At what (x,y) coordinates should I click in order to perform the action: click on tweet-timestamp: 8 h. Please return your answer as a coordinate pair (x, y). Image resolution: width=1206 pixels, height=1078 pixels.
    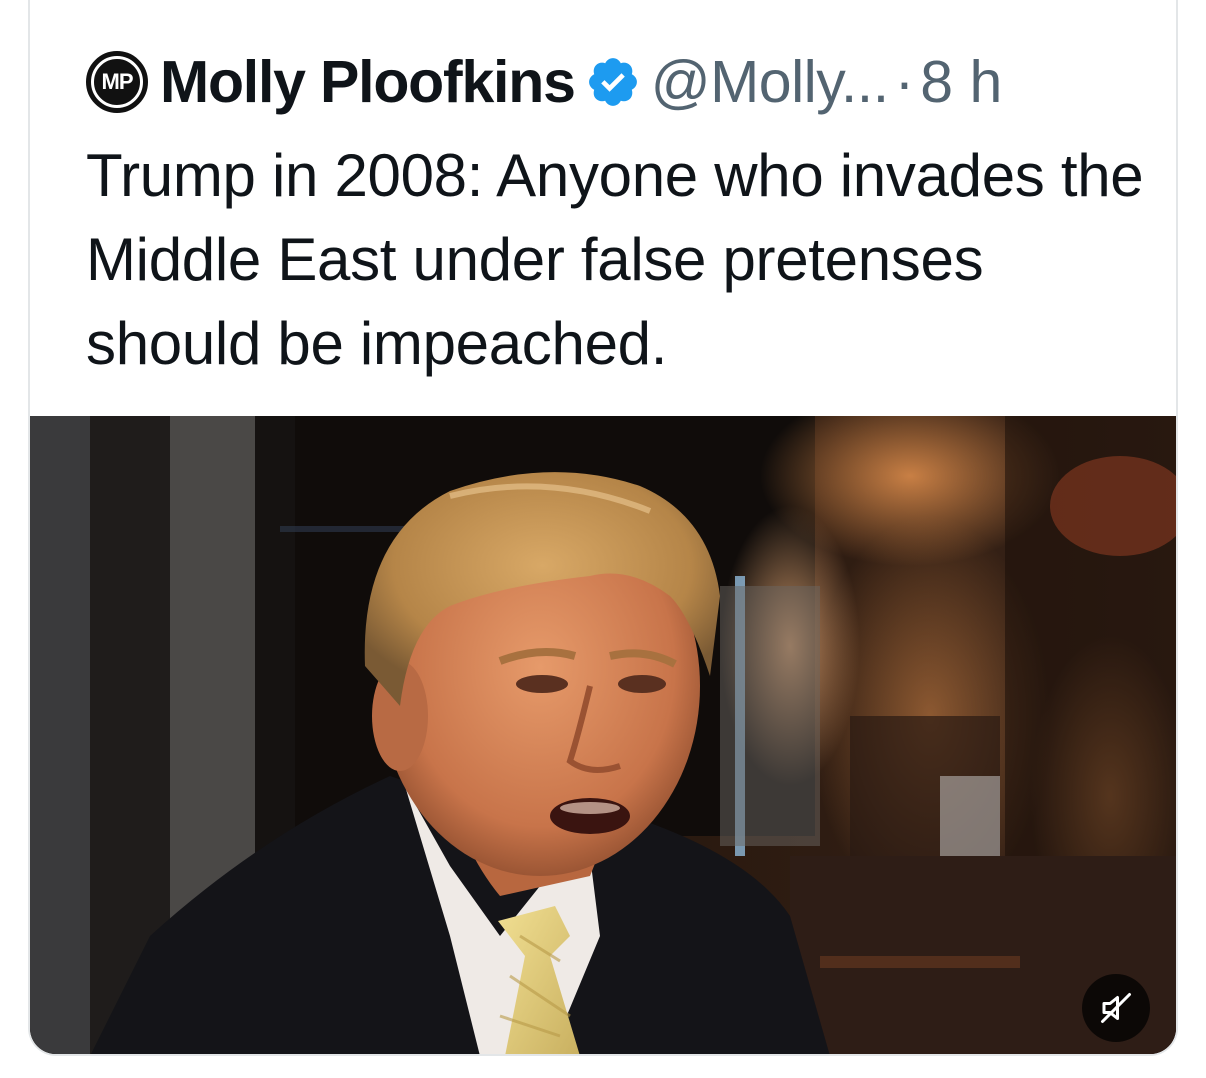
    Looking at the image, I should click on (961, 82).